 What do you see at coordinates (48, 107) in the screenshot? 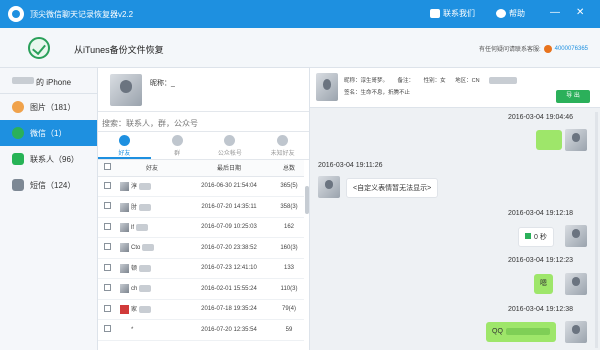
I see `sidebar-item-photos: 图片（181）` at bounding box center [48, 107].